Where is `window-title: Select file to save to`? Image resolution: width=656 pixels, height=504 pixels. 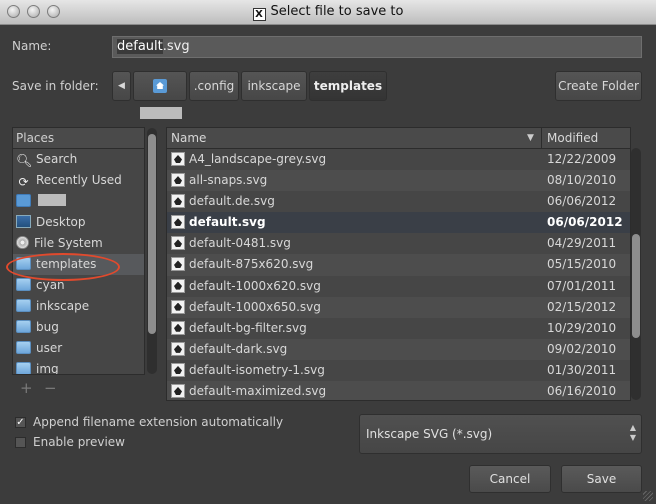 window-title: Select file to save to is located at coordinates (337, 11).